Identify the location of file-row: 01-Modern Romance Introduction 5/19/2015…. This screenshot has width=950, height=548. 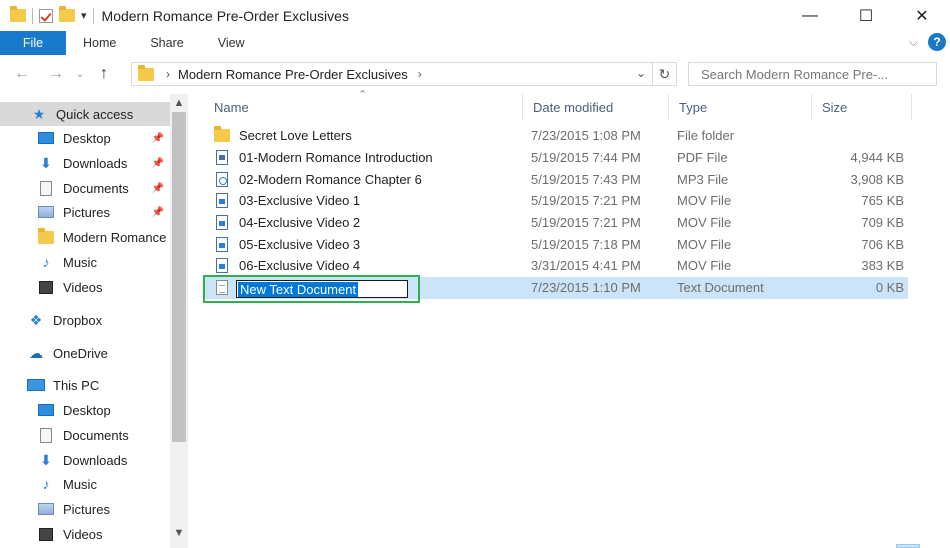
(556, 158).